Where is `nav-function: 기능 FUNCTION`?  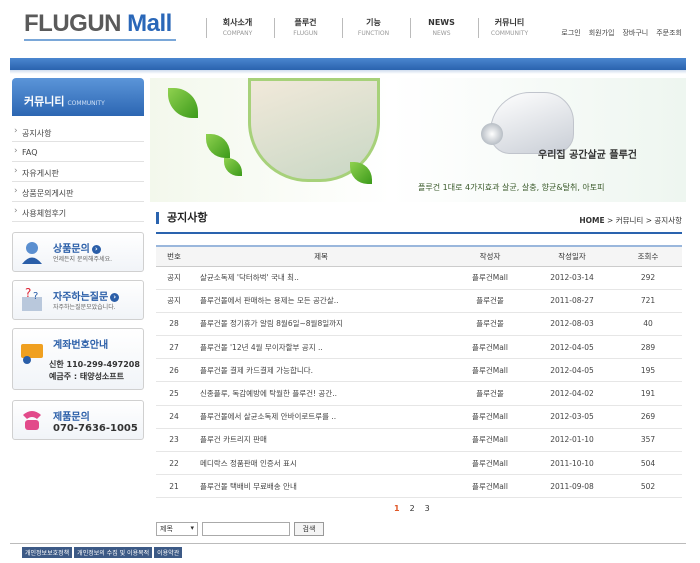
nav-function: 기능 FUNCTION is located at coordinates (373, 28).